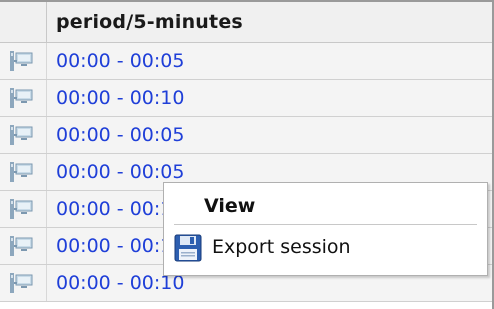 Image resolution: width=494 pixels, height=309 pixels. I want to click on menu-item-label: View, so click(230, 206).